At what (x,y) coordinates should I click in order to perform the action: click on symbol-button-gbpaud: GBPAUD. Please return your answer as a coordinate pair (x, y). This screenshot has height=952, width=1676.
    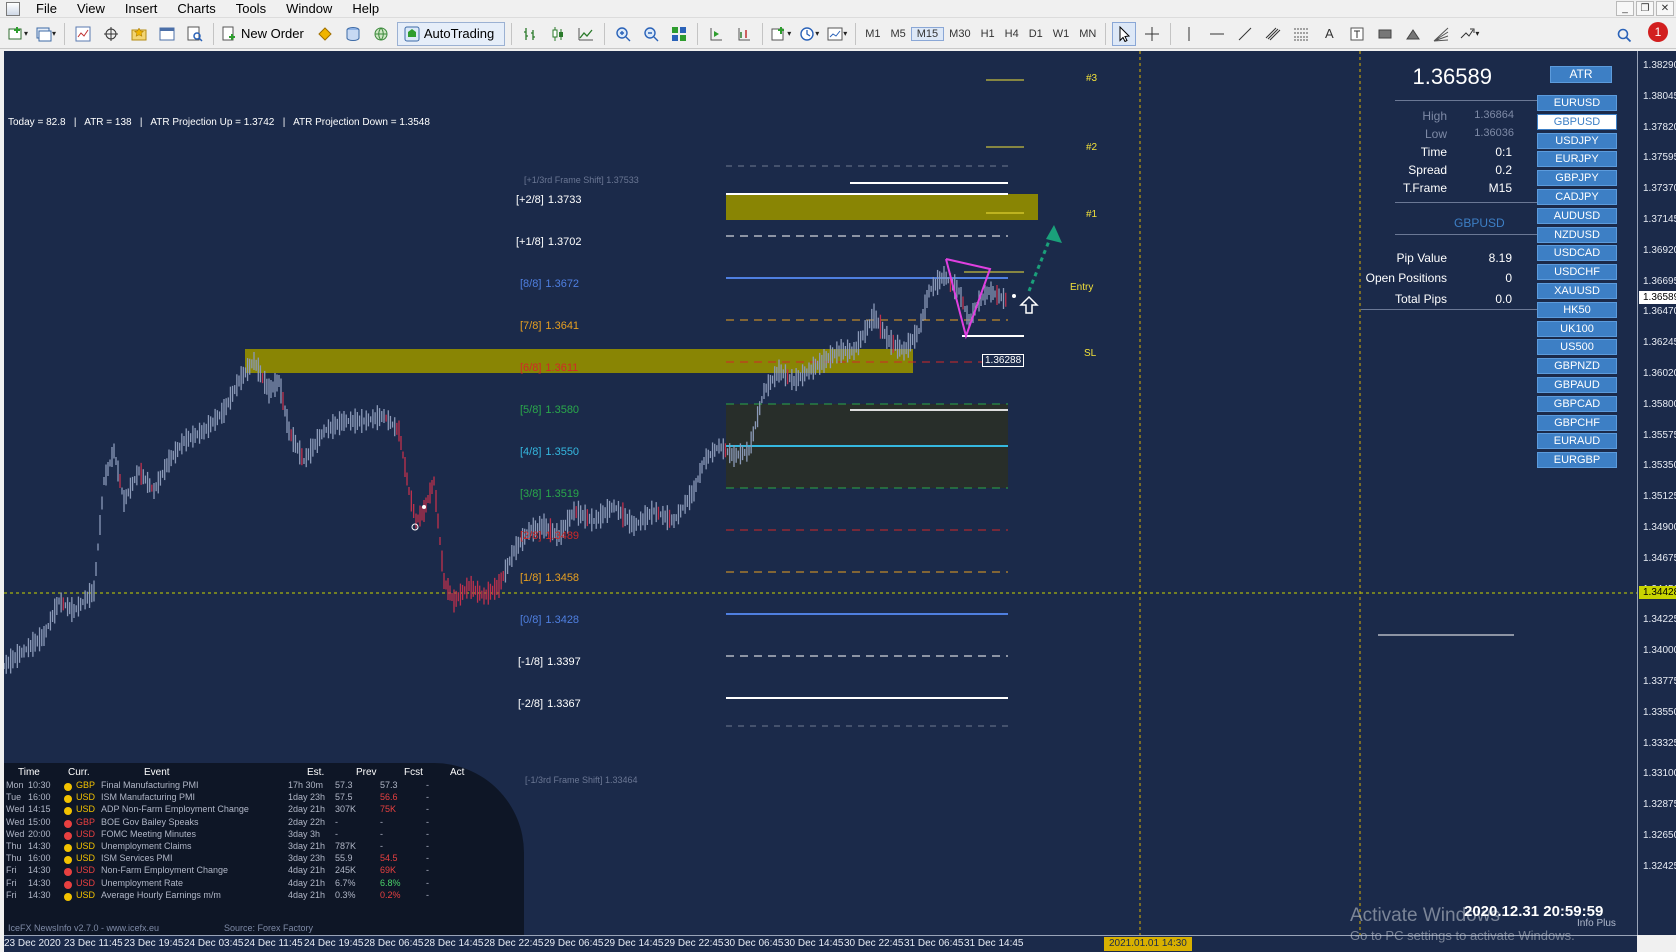
    Looking at the image, I should click on (1577, 385).